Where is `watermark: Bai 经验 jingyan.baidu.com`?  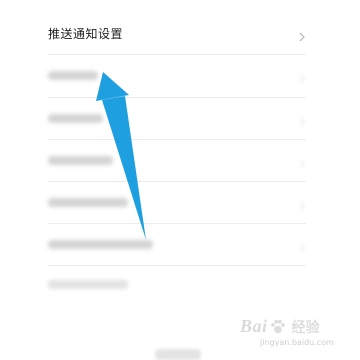 watermark: Bai 经验 jingyan.baidu.com is located at coordinates (296, 336).